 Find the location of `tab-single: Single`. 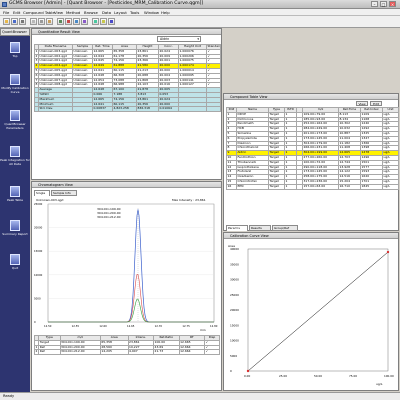

tab-single: Single is located at coordinates (42, 193).